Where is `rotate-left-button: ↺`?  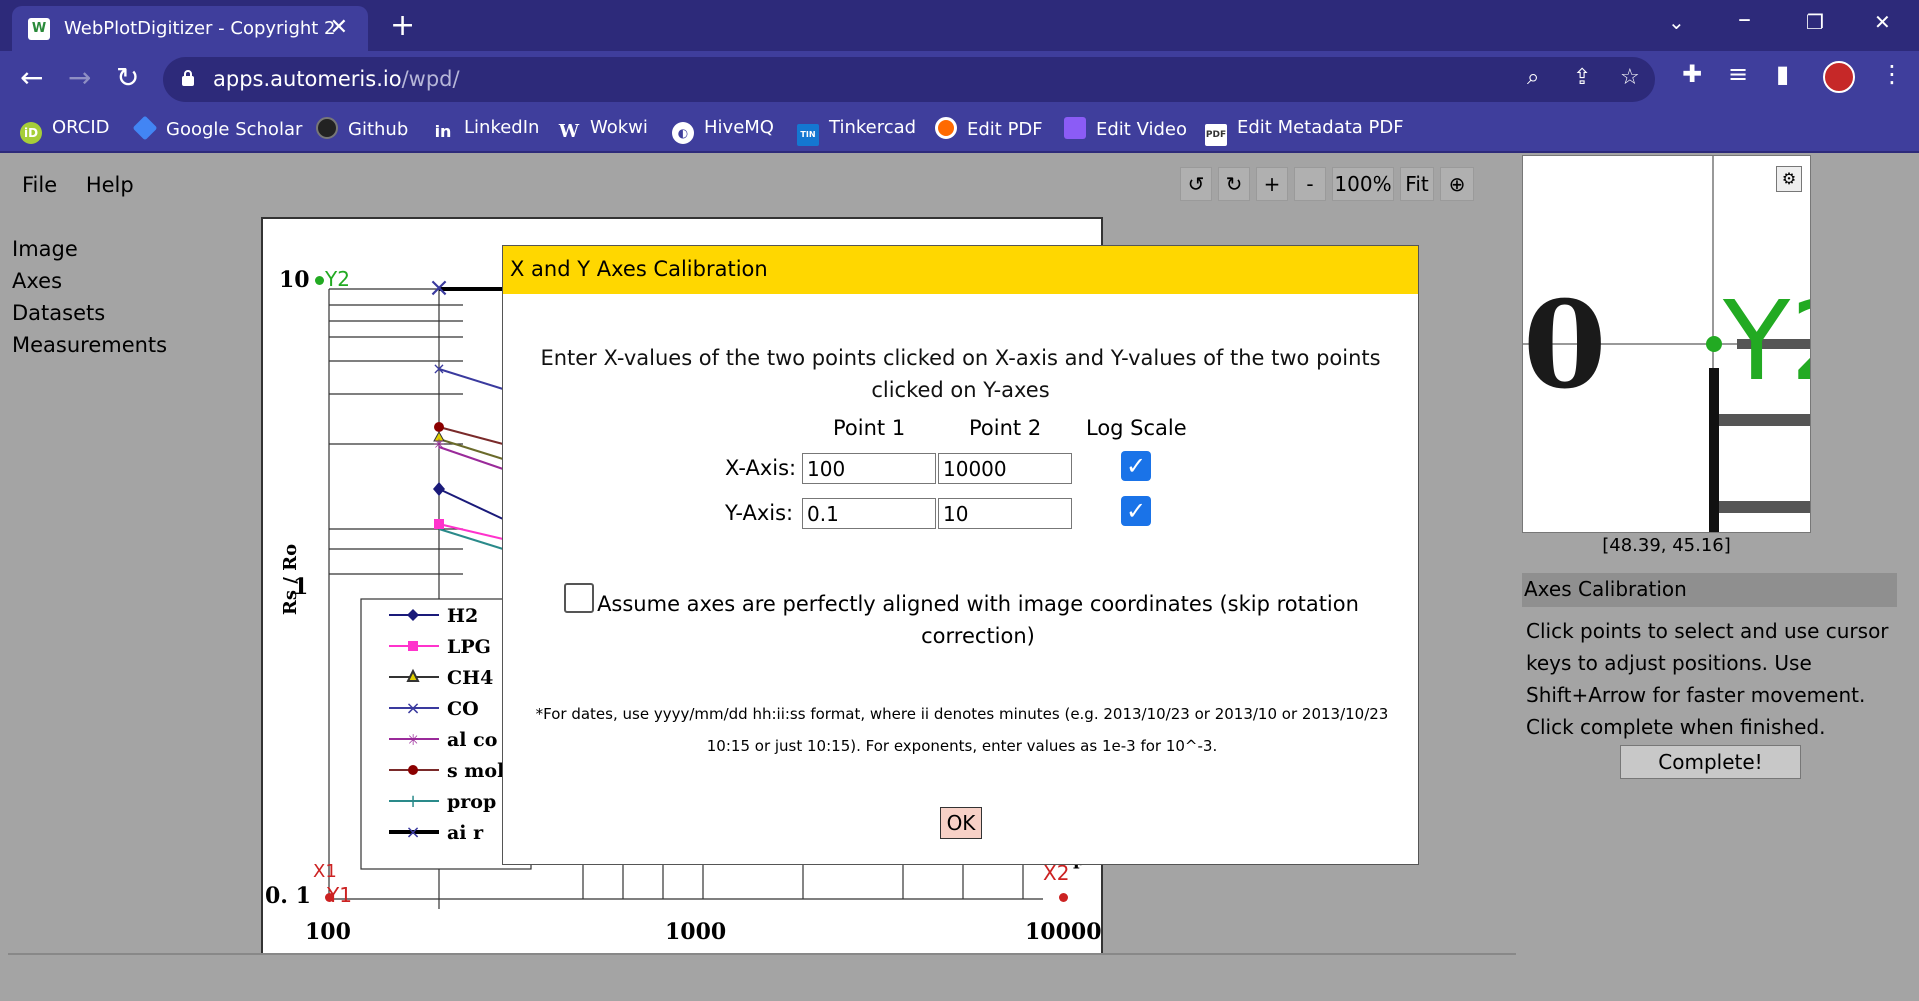 rotate-left-button: ↺ is located at coordinates (1196, 184).